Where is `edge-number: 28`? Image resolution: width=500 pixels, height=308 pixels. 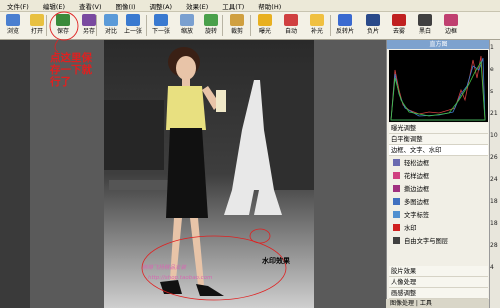 edge-number: 28 is located at coordinates (494, 245).